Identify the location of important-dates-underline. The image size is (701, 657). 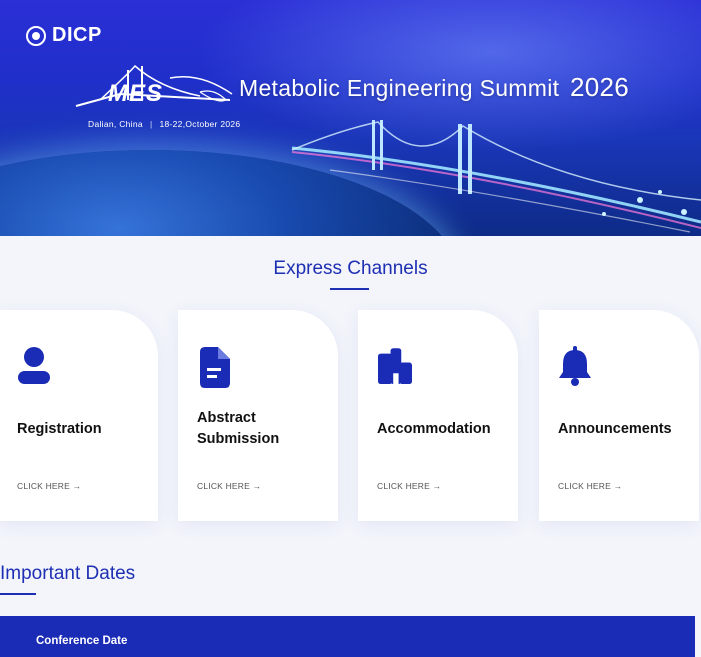
(18, 594).